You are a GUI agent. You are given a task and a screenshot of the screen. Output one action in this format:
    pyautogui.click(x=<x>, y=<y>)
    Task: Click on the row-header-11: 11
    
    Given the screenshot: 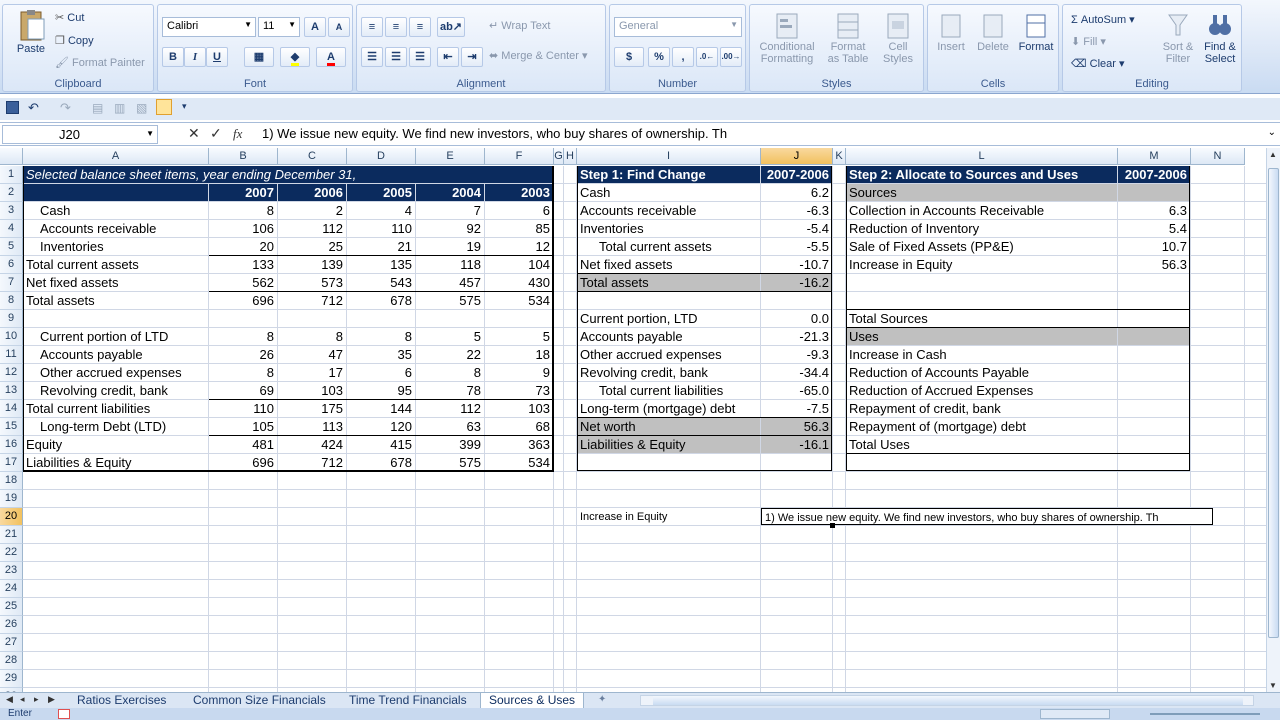 What is the action you would take?
    pyautogui.click(x=11, y=355)
    